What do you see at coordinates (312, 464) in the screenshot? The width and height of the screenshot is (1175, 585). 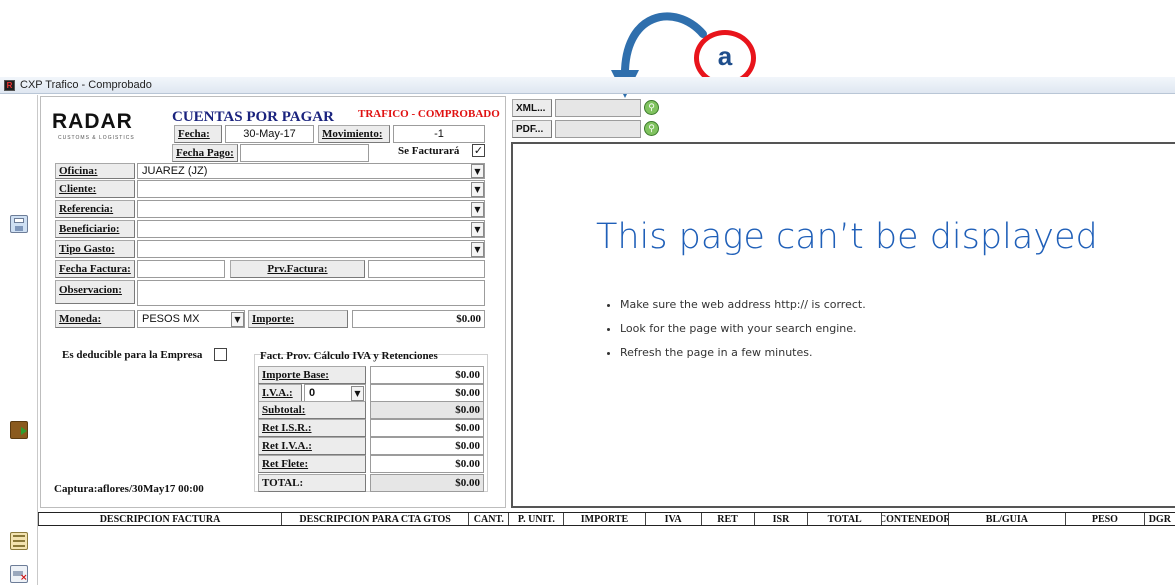 I see `ret-flete-button: Ret Flete:` at bounding box center [312, 464].